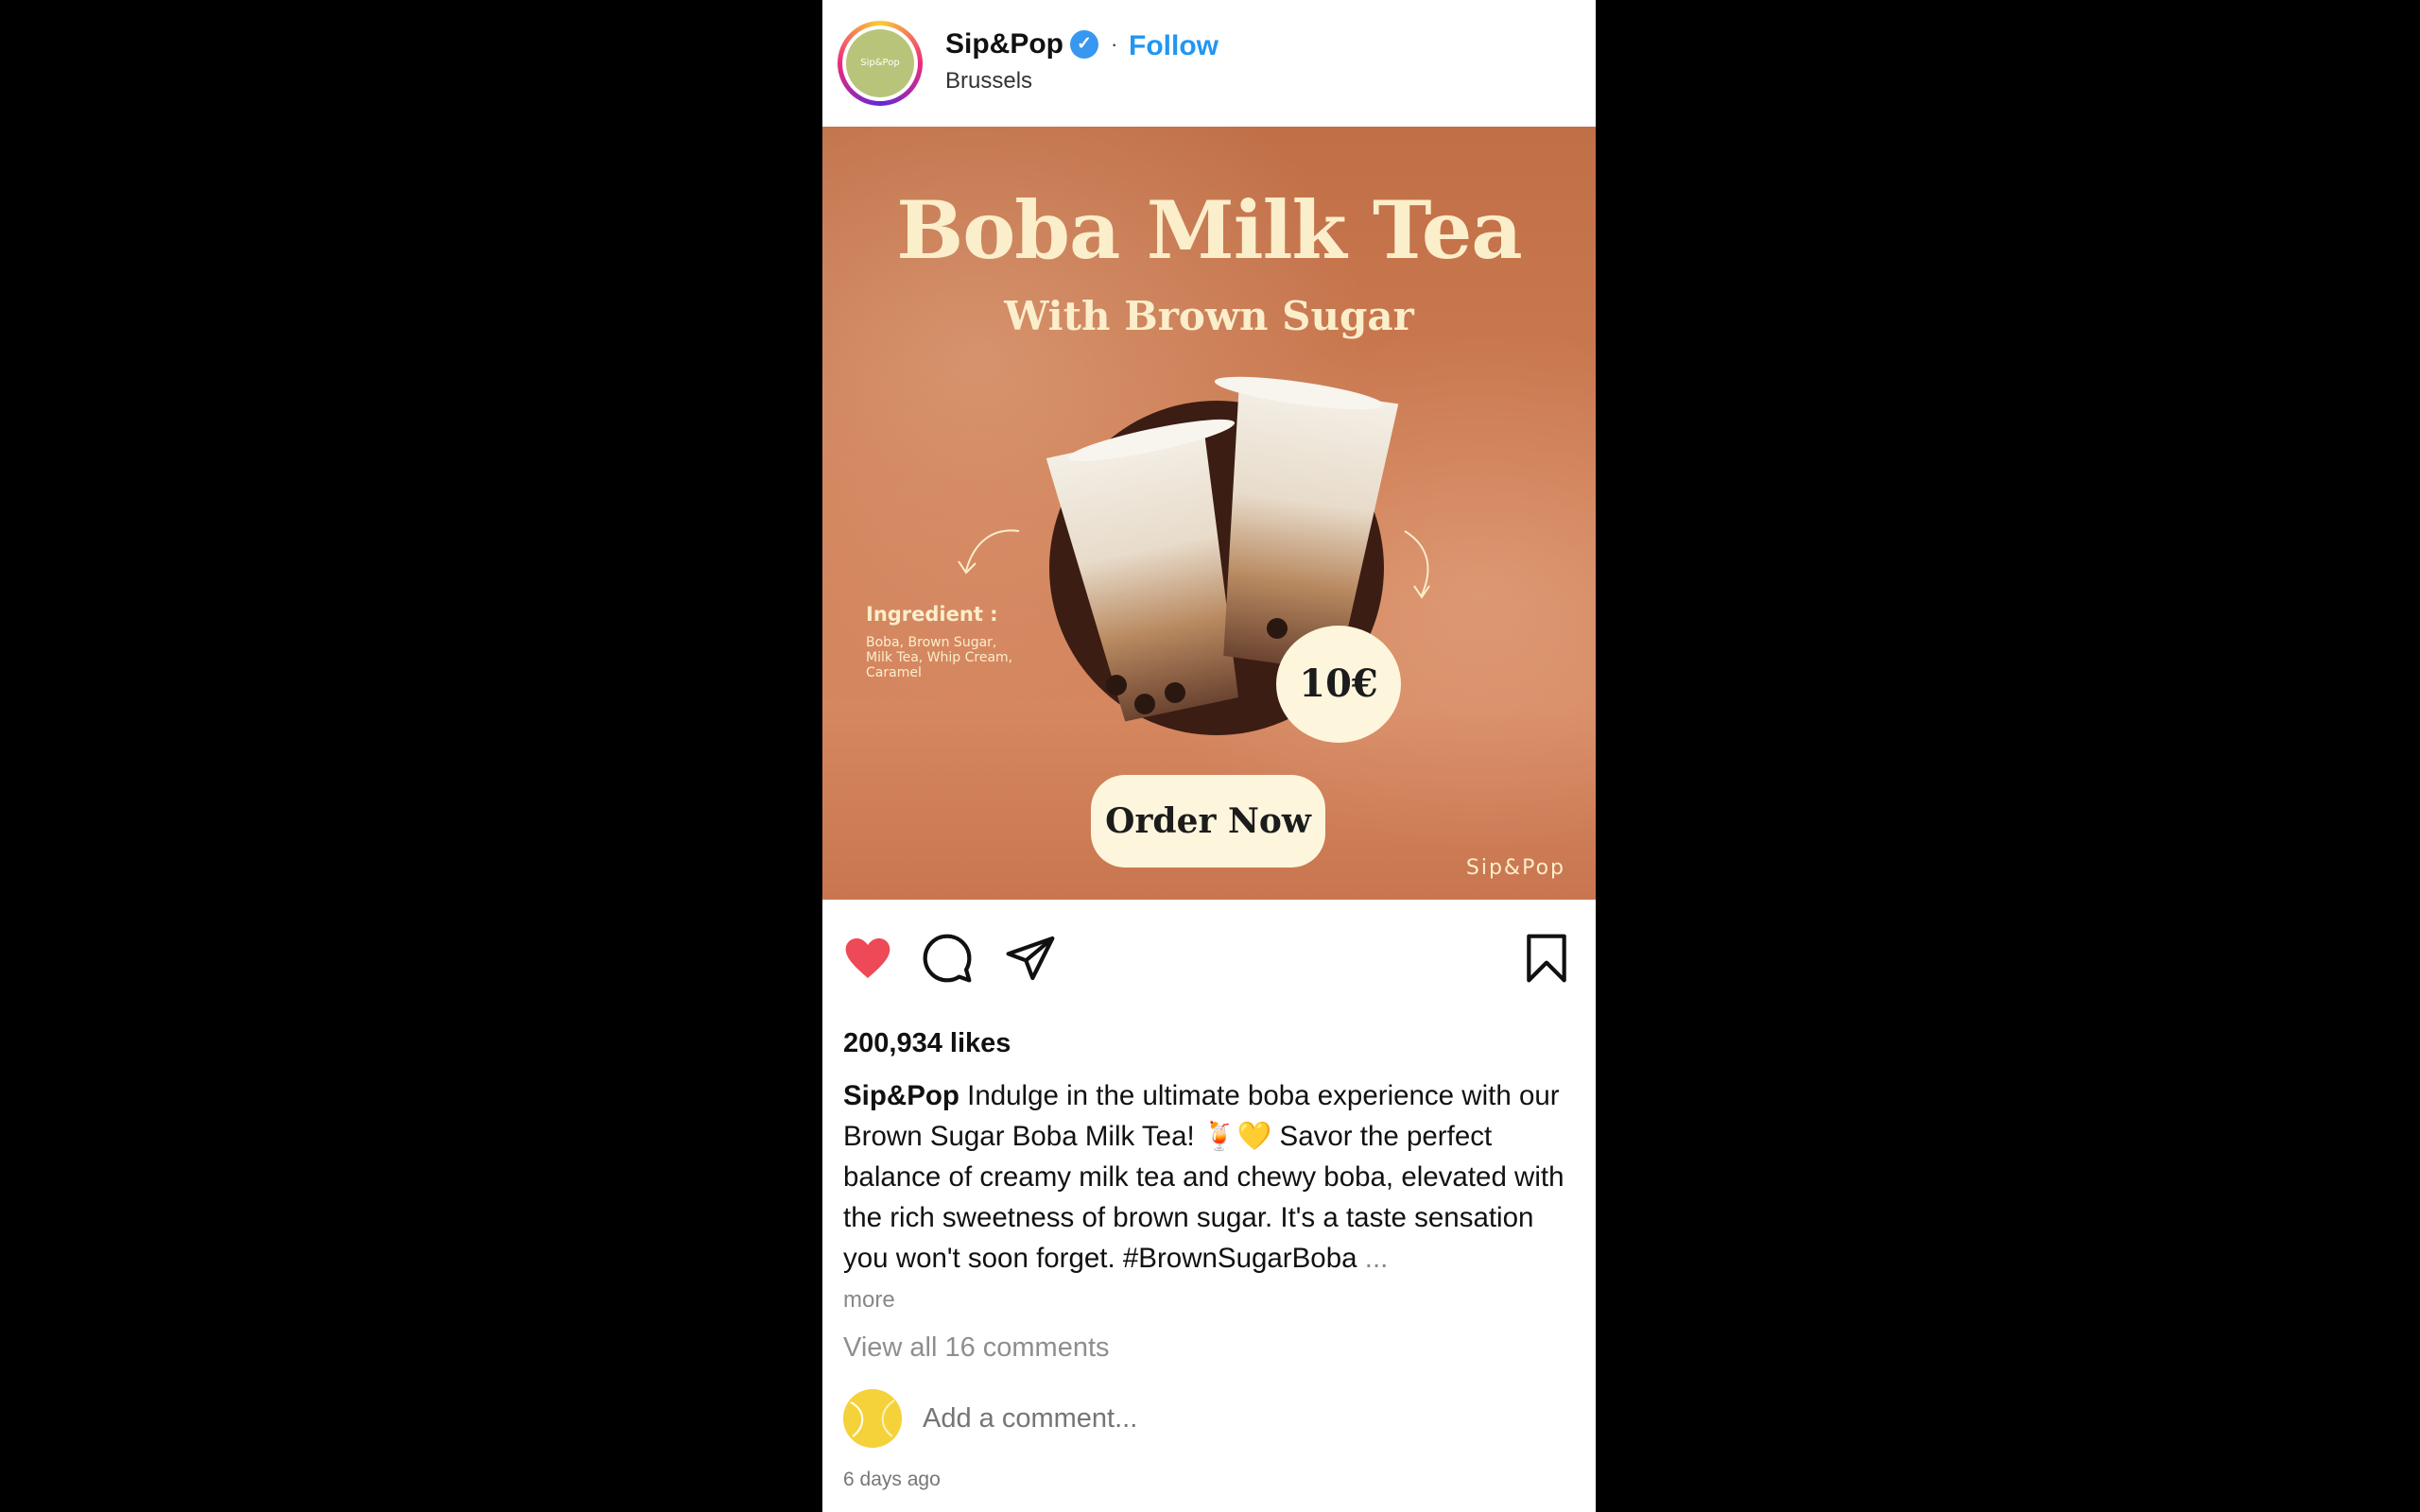 Image resolution: width=2420 pixels, height=1512 pixels. What do you see at coordinates (1249, 1418) in the screenshot?
I see `add-comment-input` at bounding box center [1249, 1418].